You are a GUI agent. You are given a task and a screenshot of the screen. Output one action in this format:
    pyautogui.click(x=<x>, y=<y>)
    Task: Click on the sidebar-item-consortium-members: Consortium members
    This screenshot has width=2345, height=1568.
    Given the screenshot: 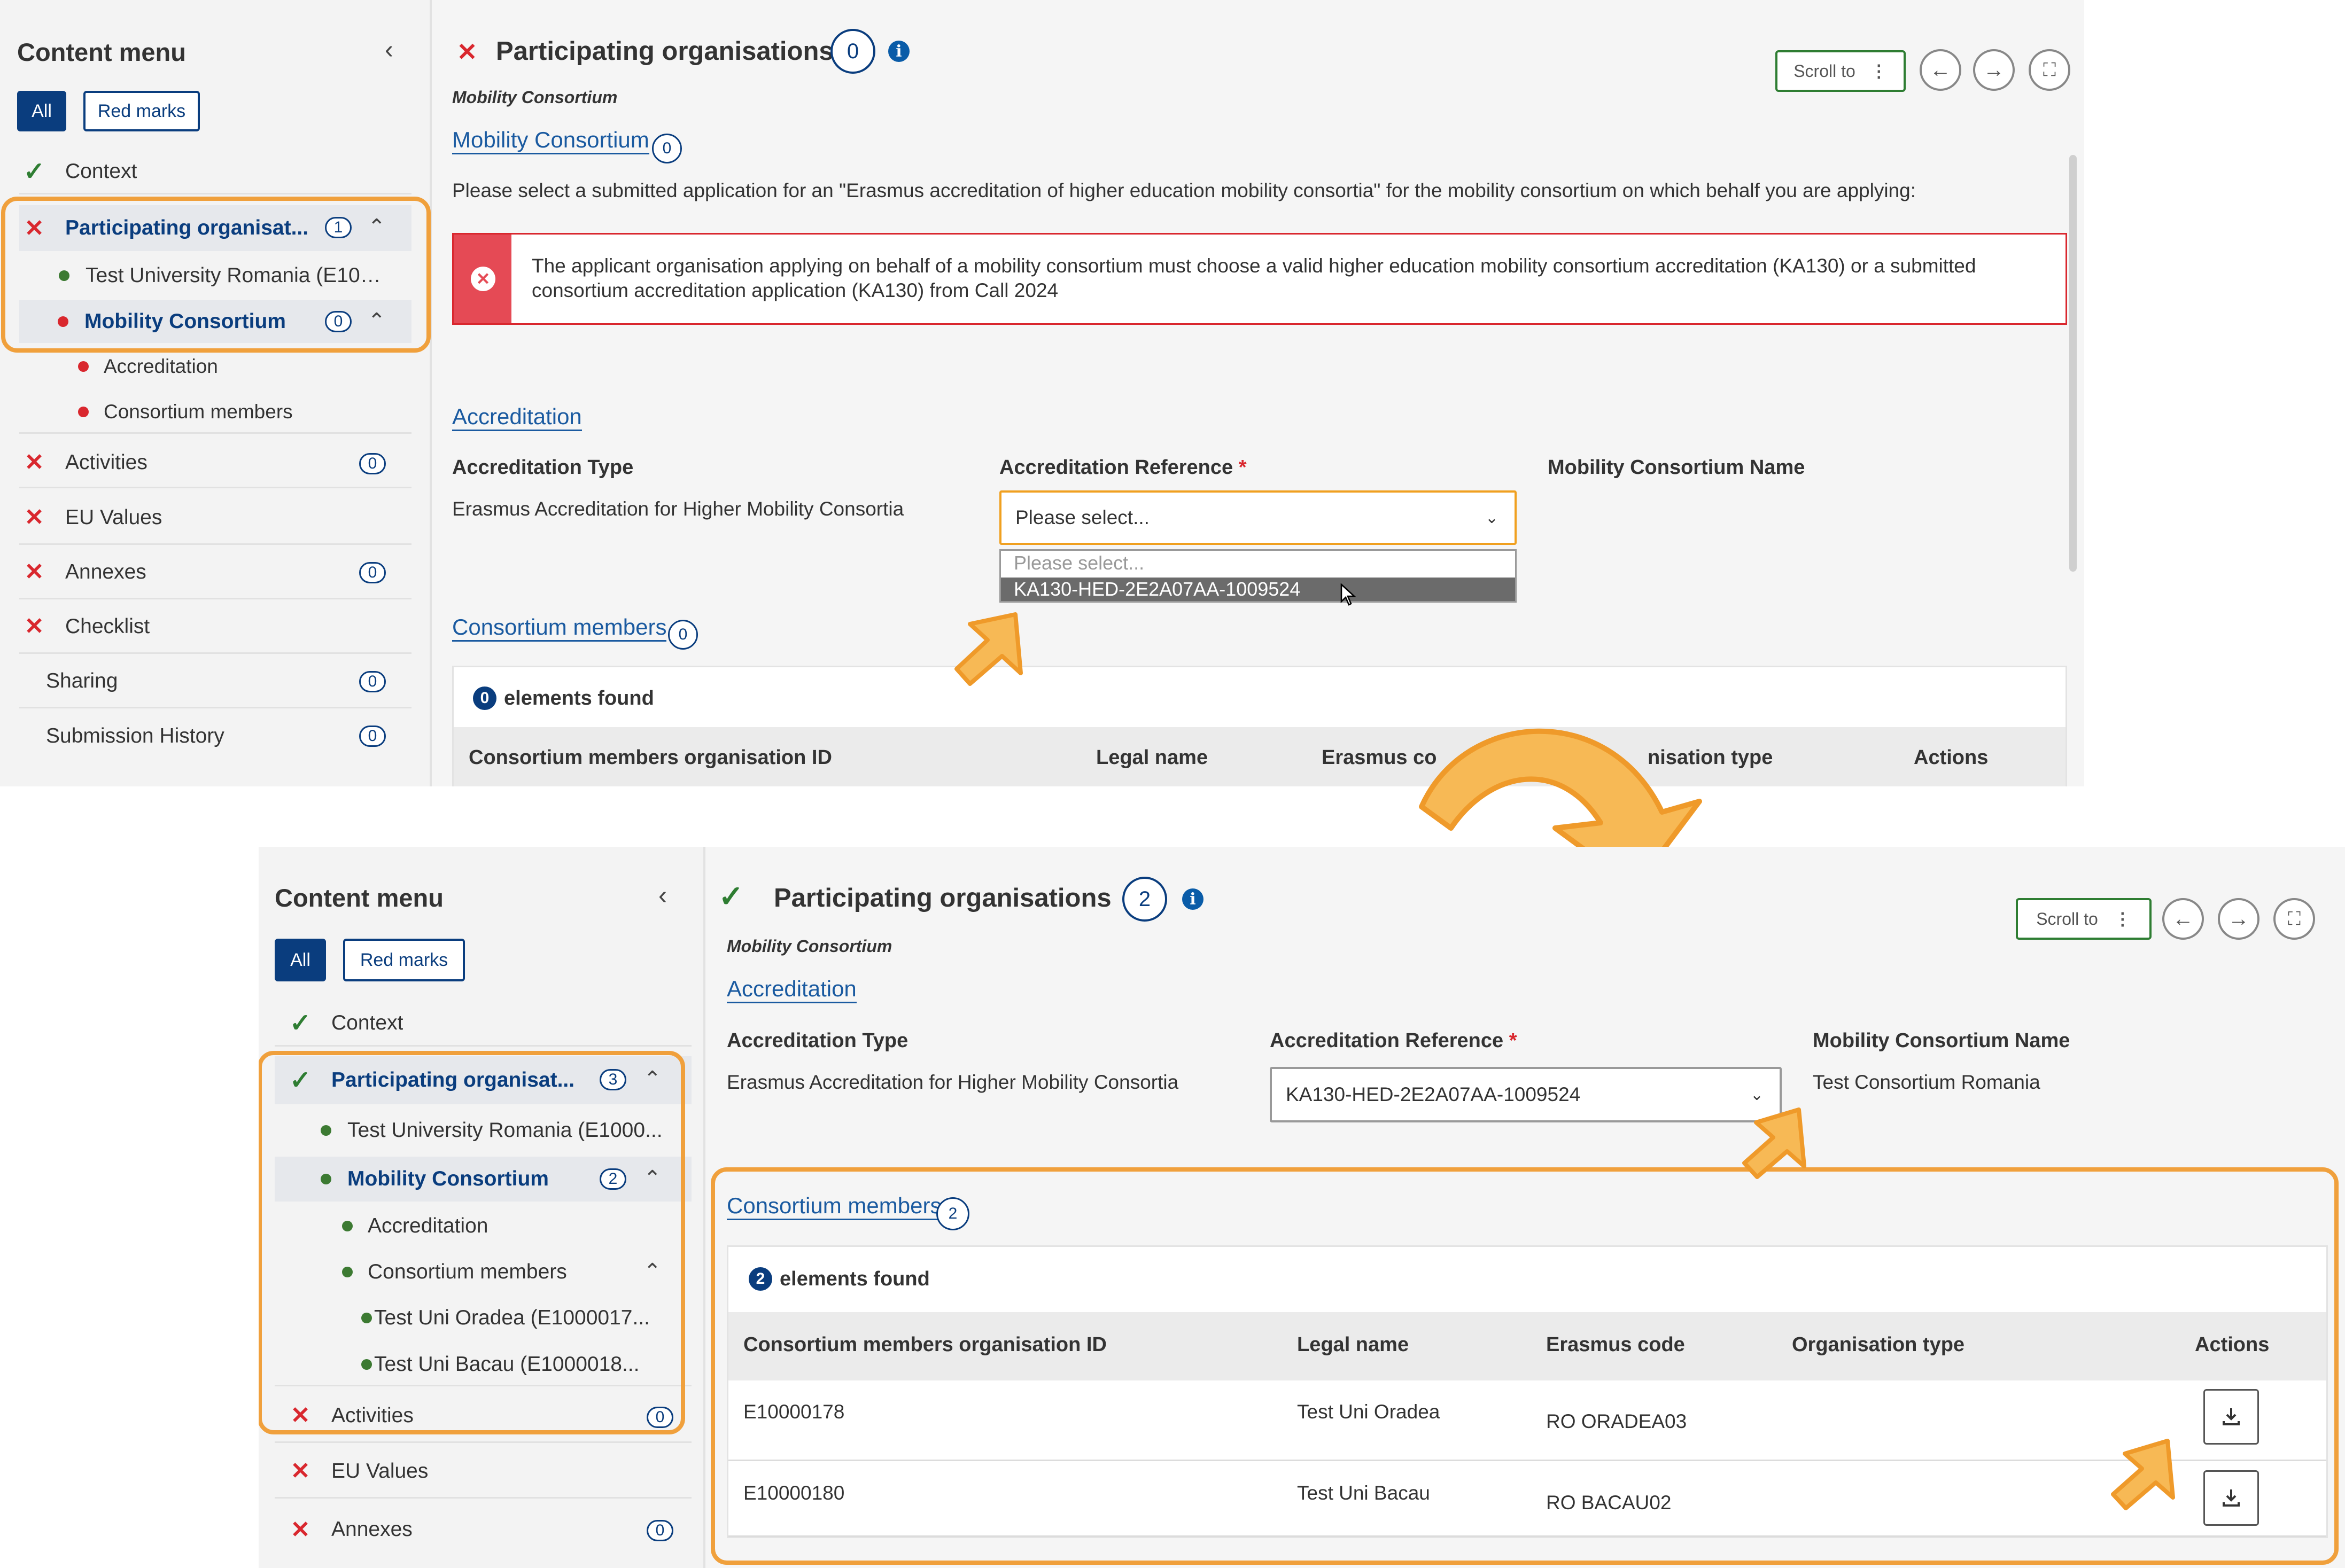 What is the action you would take?
    pyautogui.click(x=215, y=412)
    